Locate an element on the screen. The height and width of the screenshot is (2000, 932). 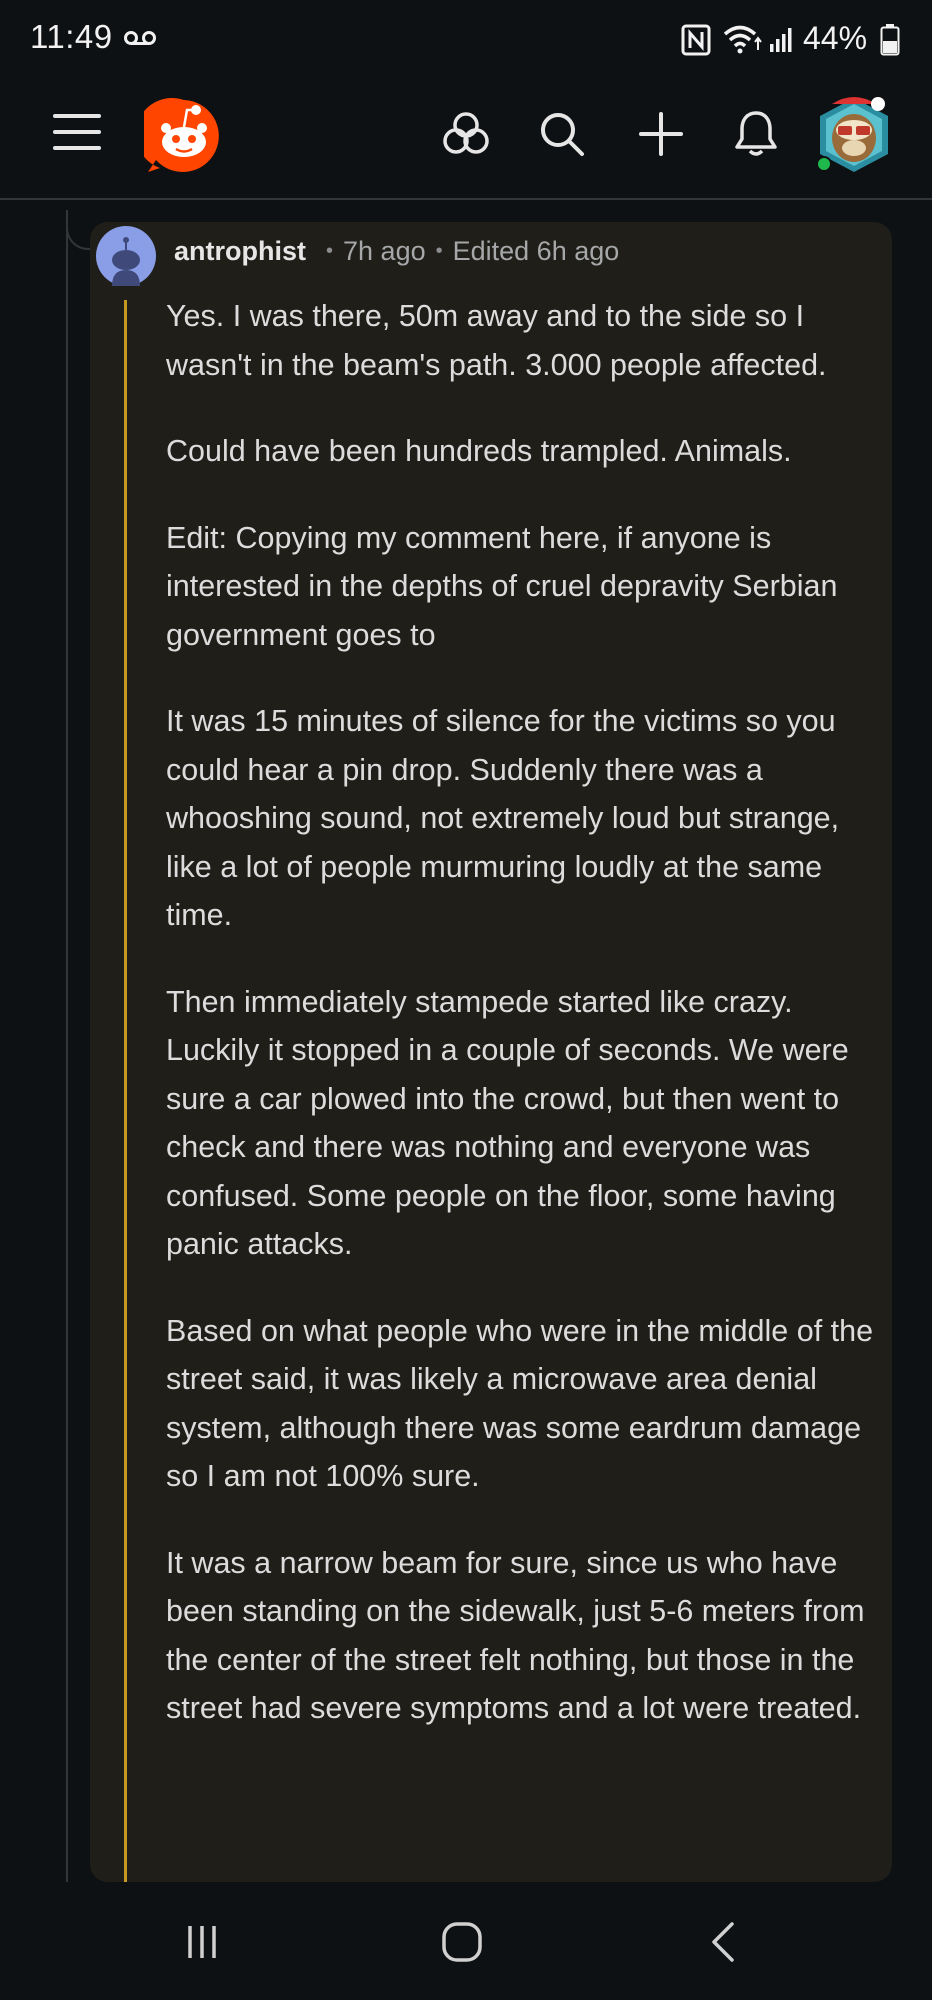
back-icon is located at coordinates (723, 1942).